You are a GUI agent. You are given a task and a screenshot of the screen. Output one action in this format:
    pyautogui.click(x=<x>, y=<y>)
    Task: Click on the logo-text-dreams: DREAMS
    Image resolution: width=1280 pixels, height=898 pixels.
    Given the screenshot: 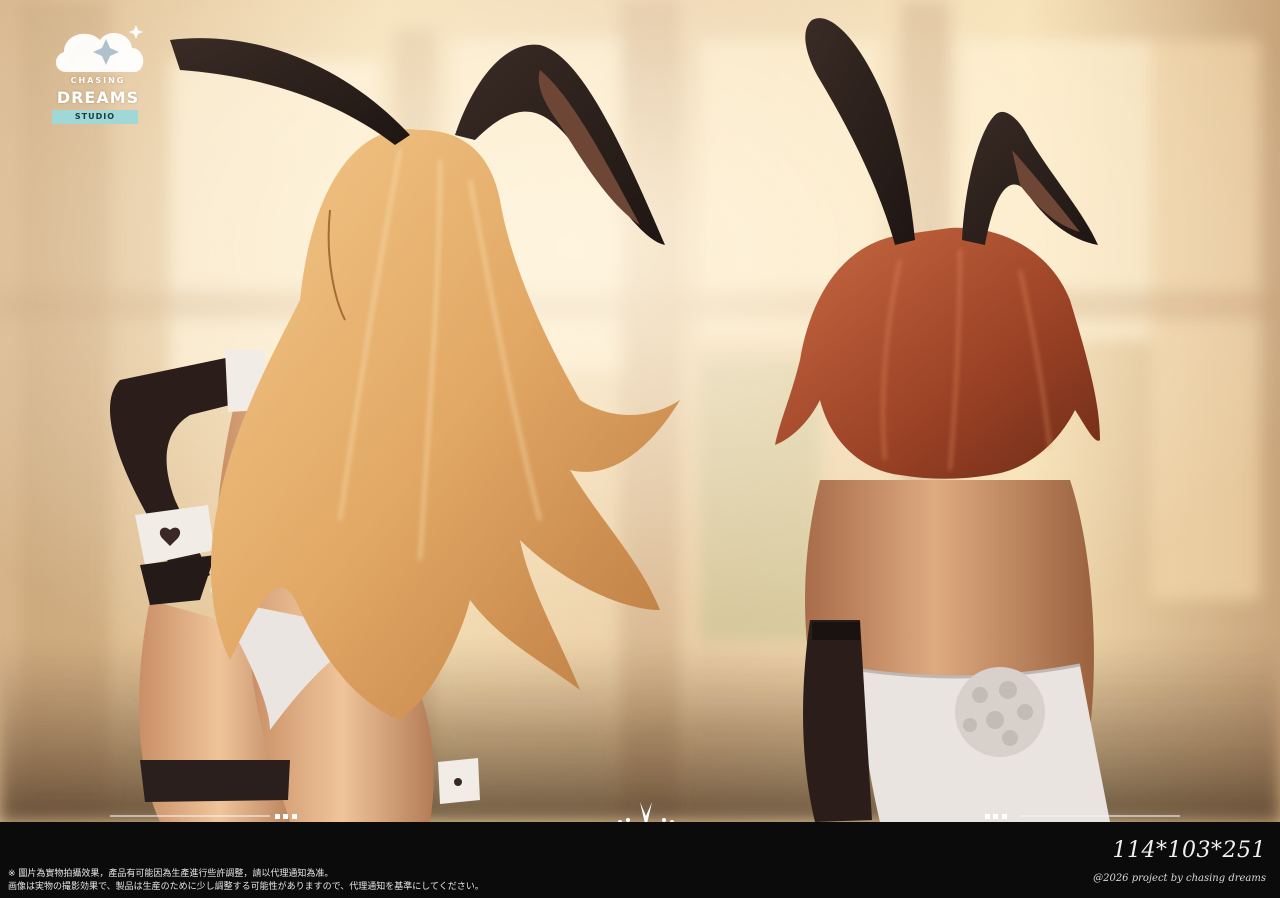 What is the action you would take?
    pyautogui.click(x=98, y=97)
    